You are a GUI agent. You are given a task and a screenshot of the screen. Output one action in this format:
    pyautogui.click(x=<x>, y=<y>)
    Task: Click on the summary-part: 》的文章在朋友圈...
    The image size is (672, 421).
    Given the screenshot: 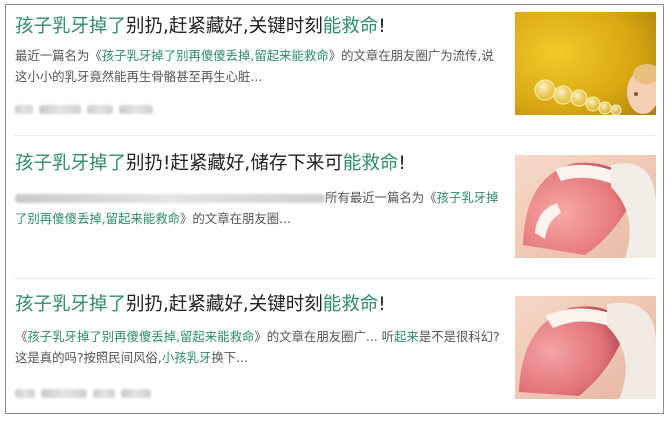 What is the action you would take?
    pyautogui.click(x=235, y=218)
    